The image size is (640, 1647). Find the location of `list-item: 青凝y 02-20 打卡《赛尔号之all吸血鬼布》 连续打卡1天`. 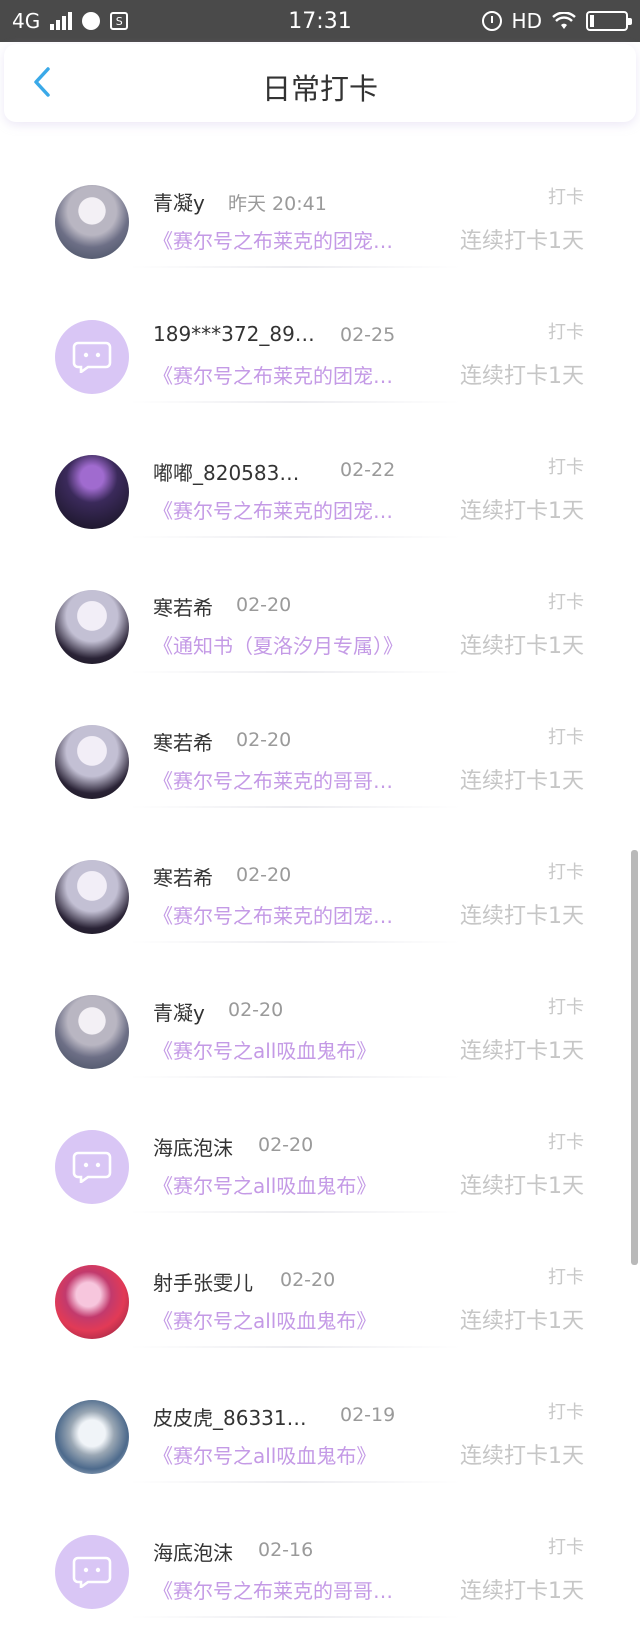

list-item: 青凝y 02-20 打卡《赛尔号之all吸血鬼布》 连续打卡1天 is located at coordinates (320, 1012).